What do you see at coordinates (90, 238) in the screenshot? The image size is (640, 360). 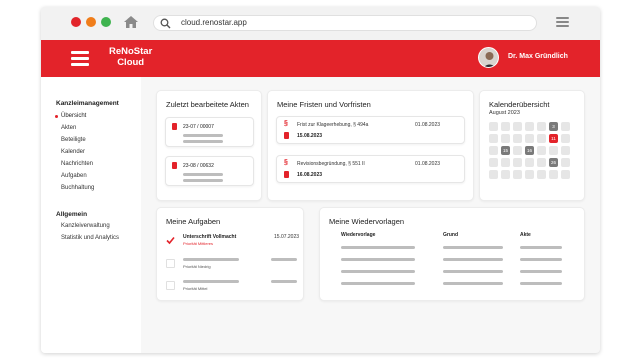 I see `sidebar-item-statistik: Statistik und Analytics` at bounding box center [90, 238].